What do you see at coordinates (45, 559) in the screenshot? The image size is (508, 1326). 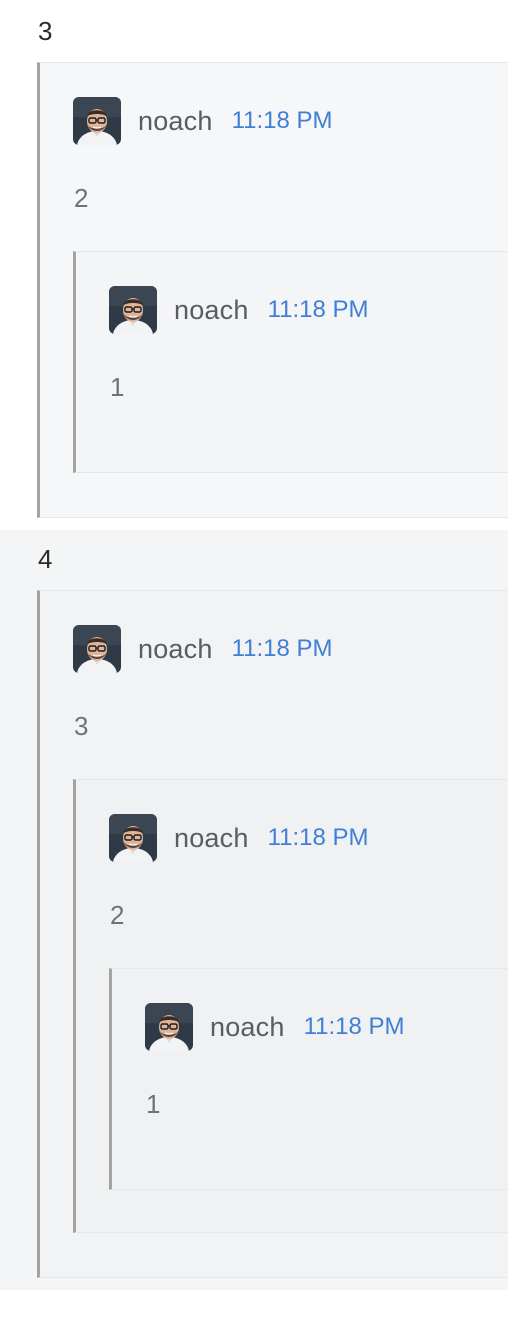 I see `message-body: 4` at bounding box center [45, 559].